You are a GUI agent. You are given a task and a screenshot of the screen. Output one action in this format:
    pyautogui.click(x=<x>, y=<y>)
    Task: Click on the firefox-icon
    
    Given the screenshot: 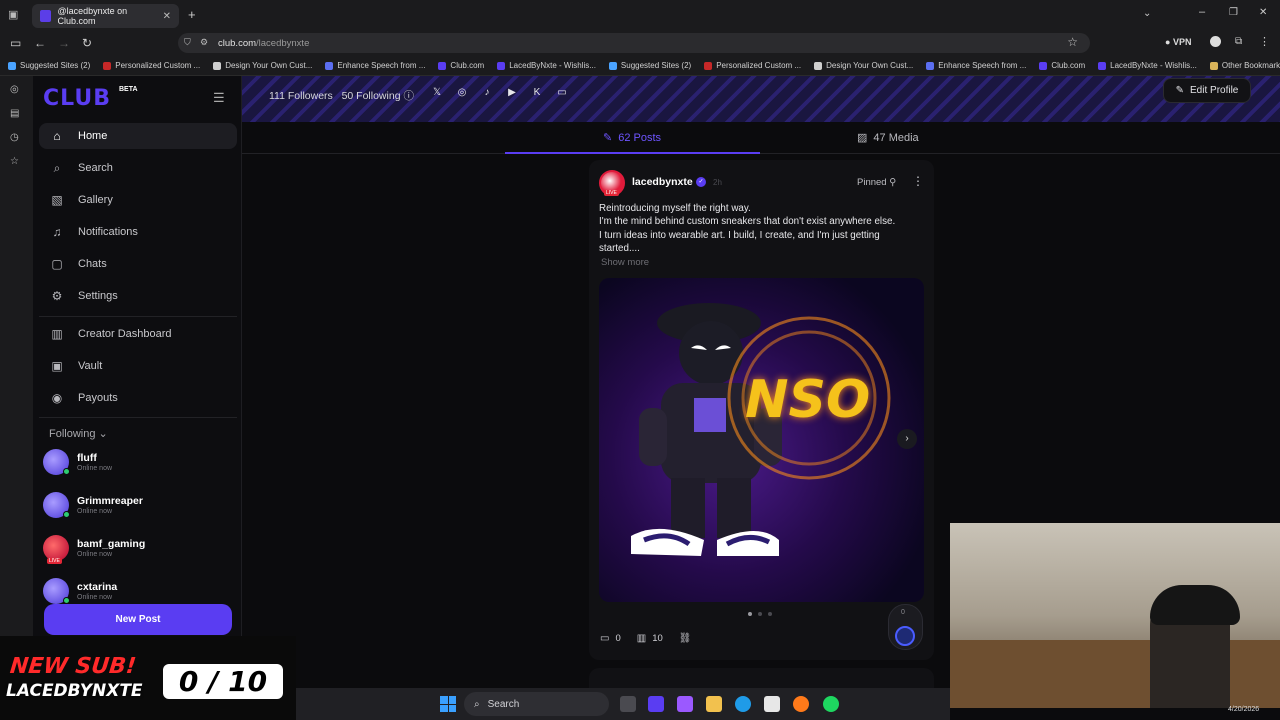 What is the action you would take?
    pyautogui.click(x=801, y=704)
    